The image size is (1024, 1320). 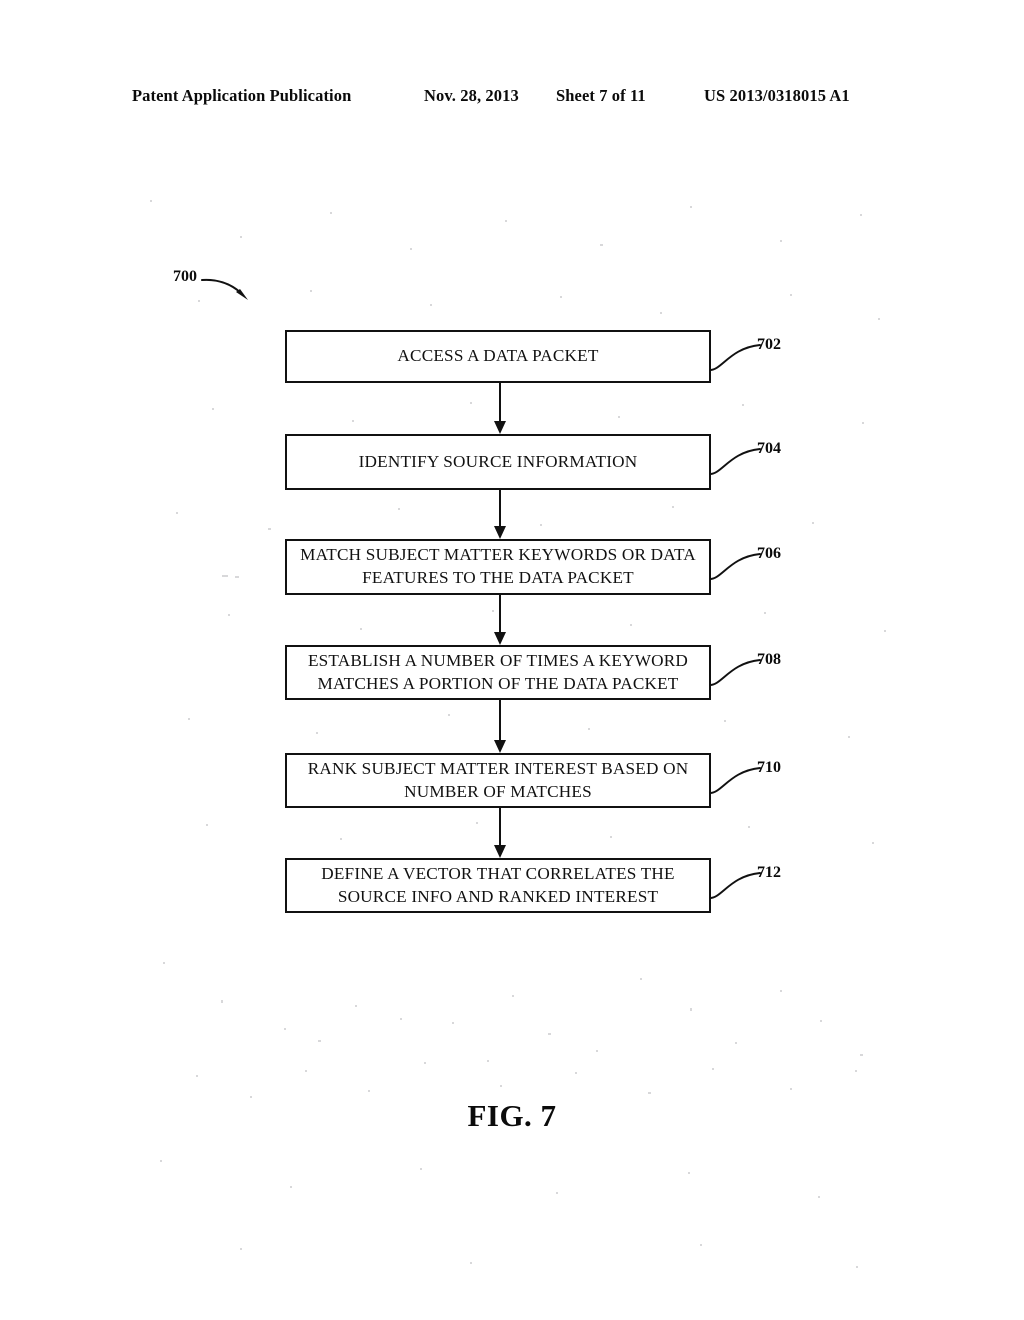 I want to click on header-publication-label: Patent Application Publication, so click(x=242, y=95).